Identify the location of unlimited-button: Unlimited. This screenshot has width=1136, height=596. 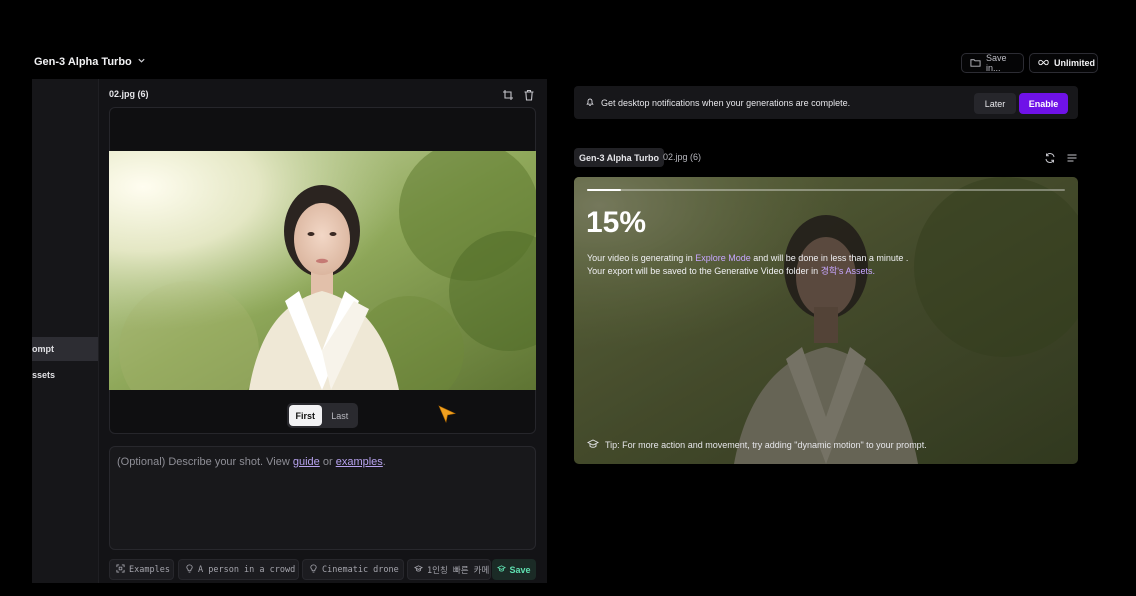
(1063, 63).